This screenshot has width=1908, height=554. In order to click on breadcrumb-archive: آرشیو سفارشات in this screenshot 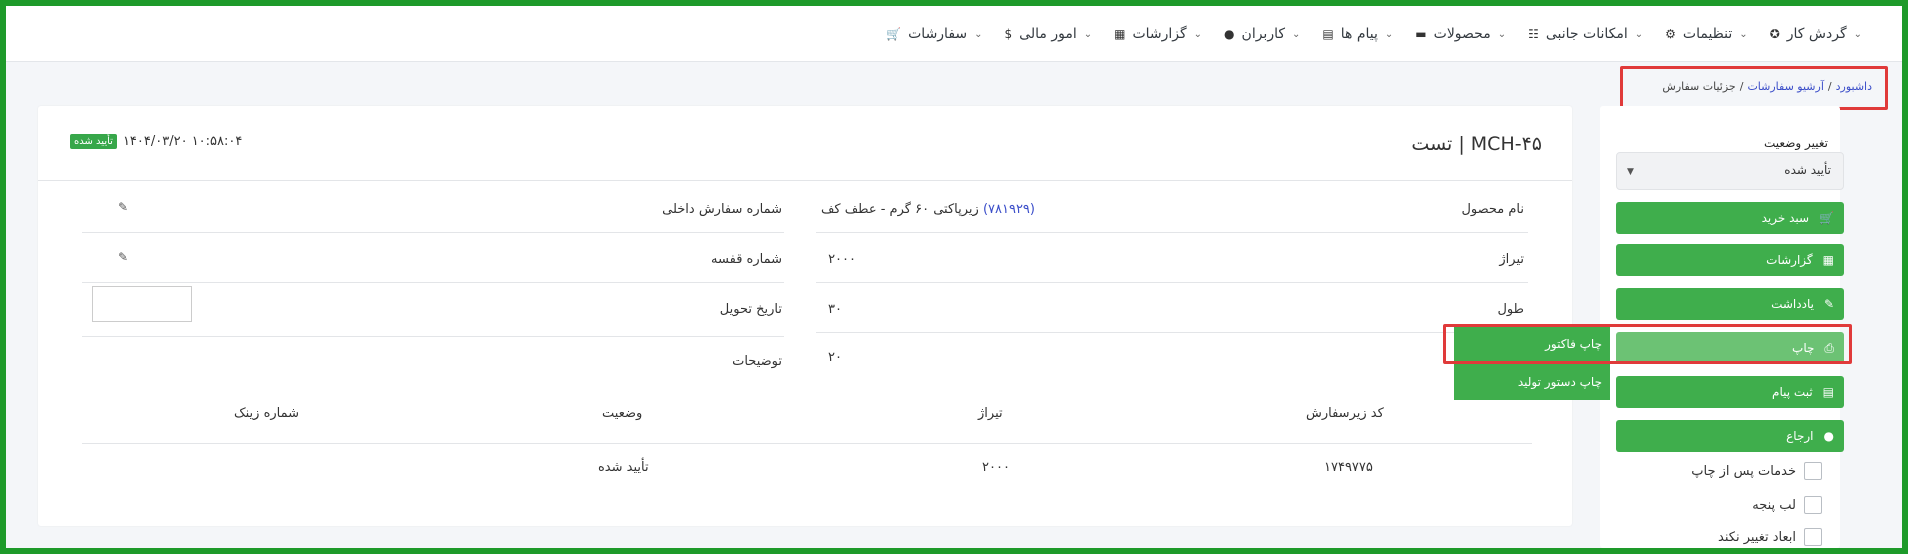, I will do `click(1785, 86)`.